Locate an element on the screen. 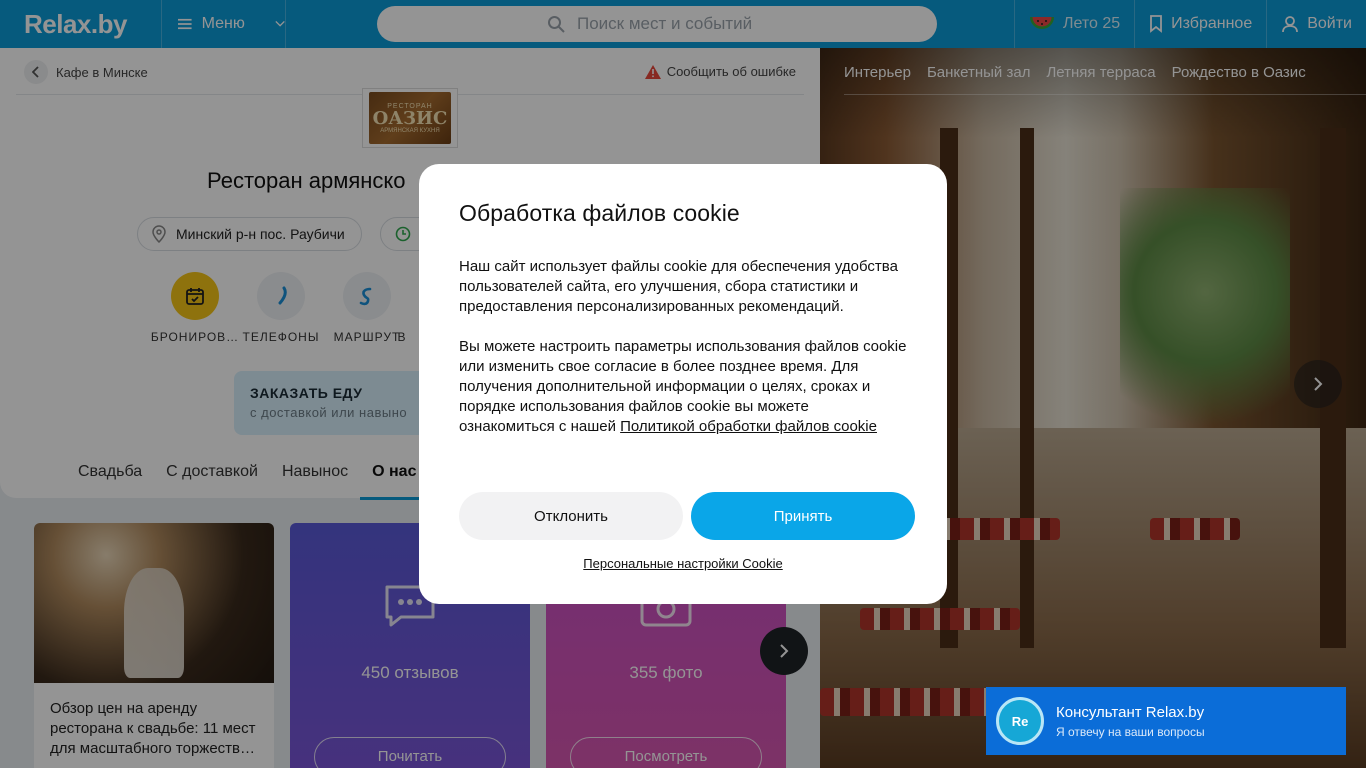  cookie-settings-link: Персональные настройки Cookie is located at coordinates (683, 563).